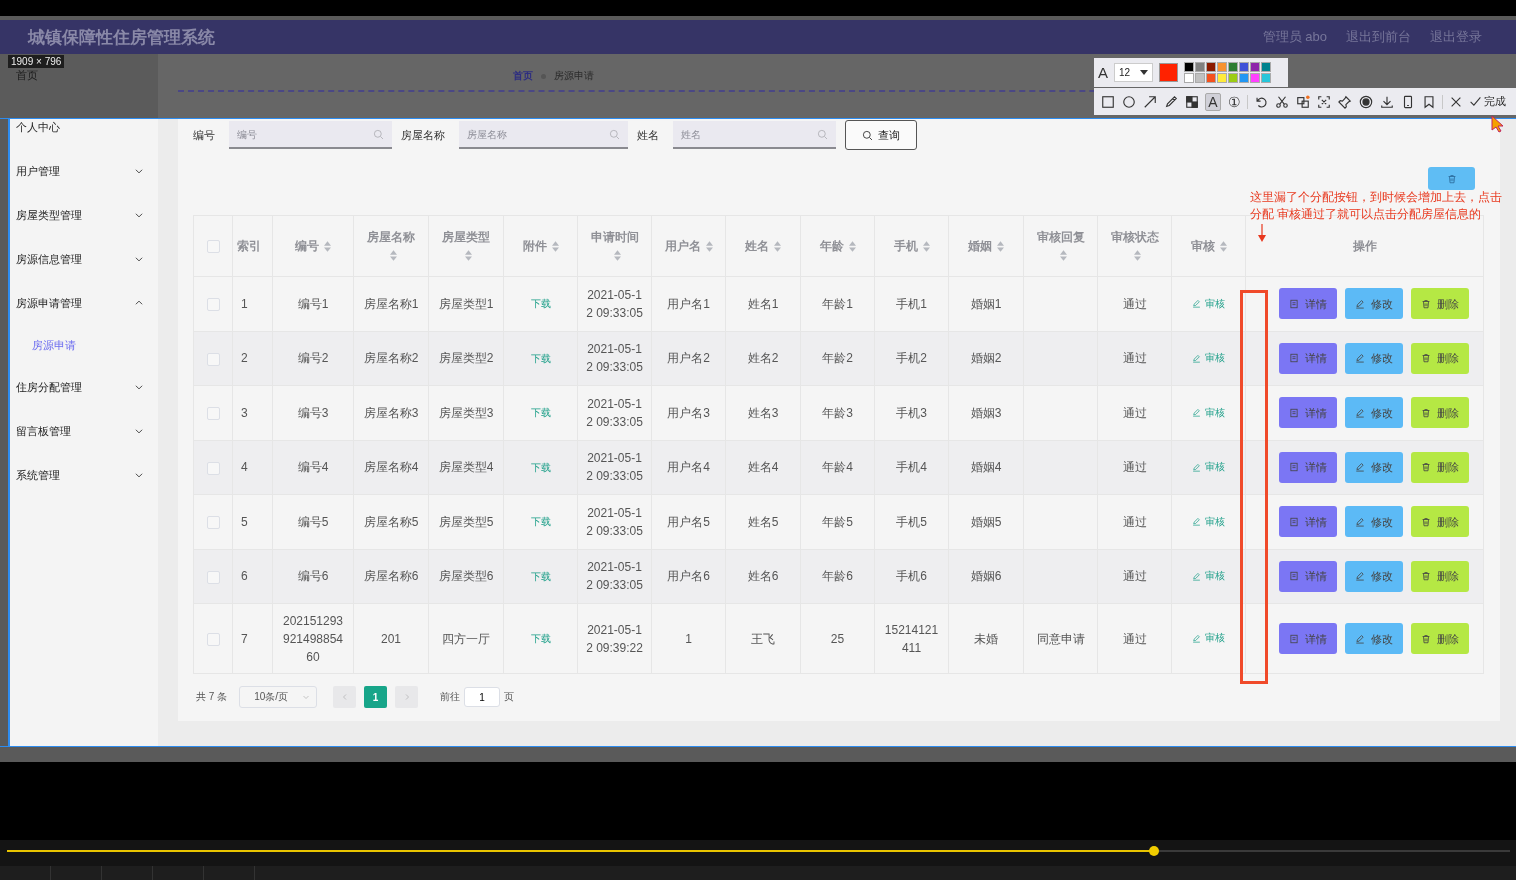 The image size is (1516, 880). Describe the element at coordinates (1134, 72) in the screenshot. I see `font-size-select: 12` at that location.